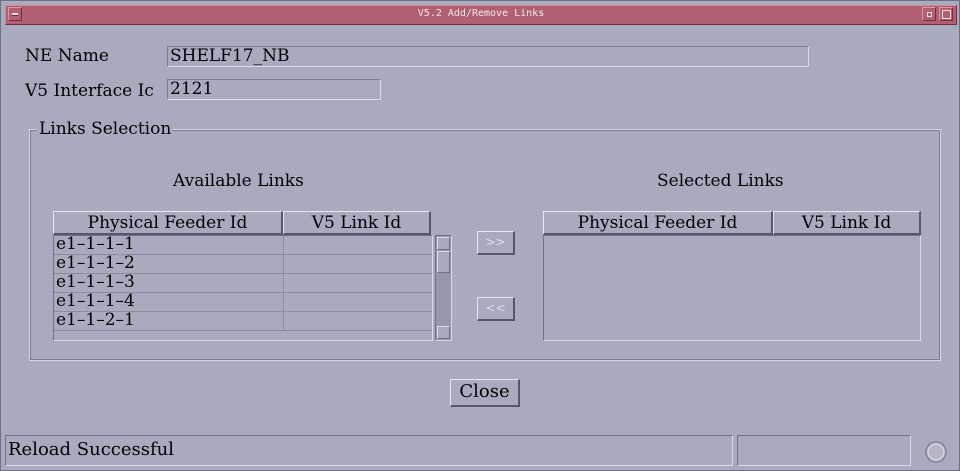 The image size is (960, 471). Describe the element at coordinates (243, 264) in the screenshot. I see `table-row: e1–1–1–2` at that location.